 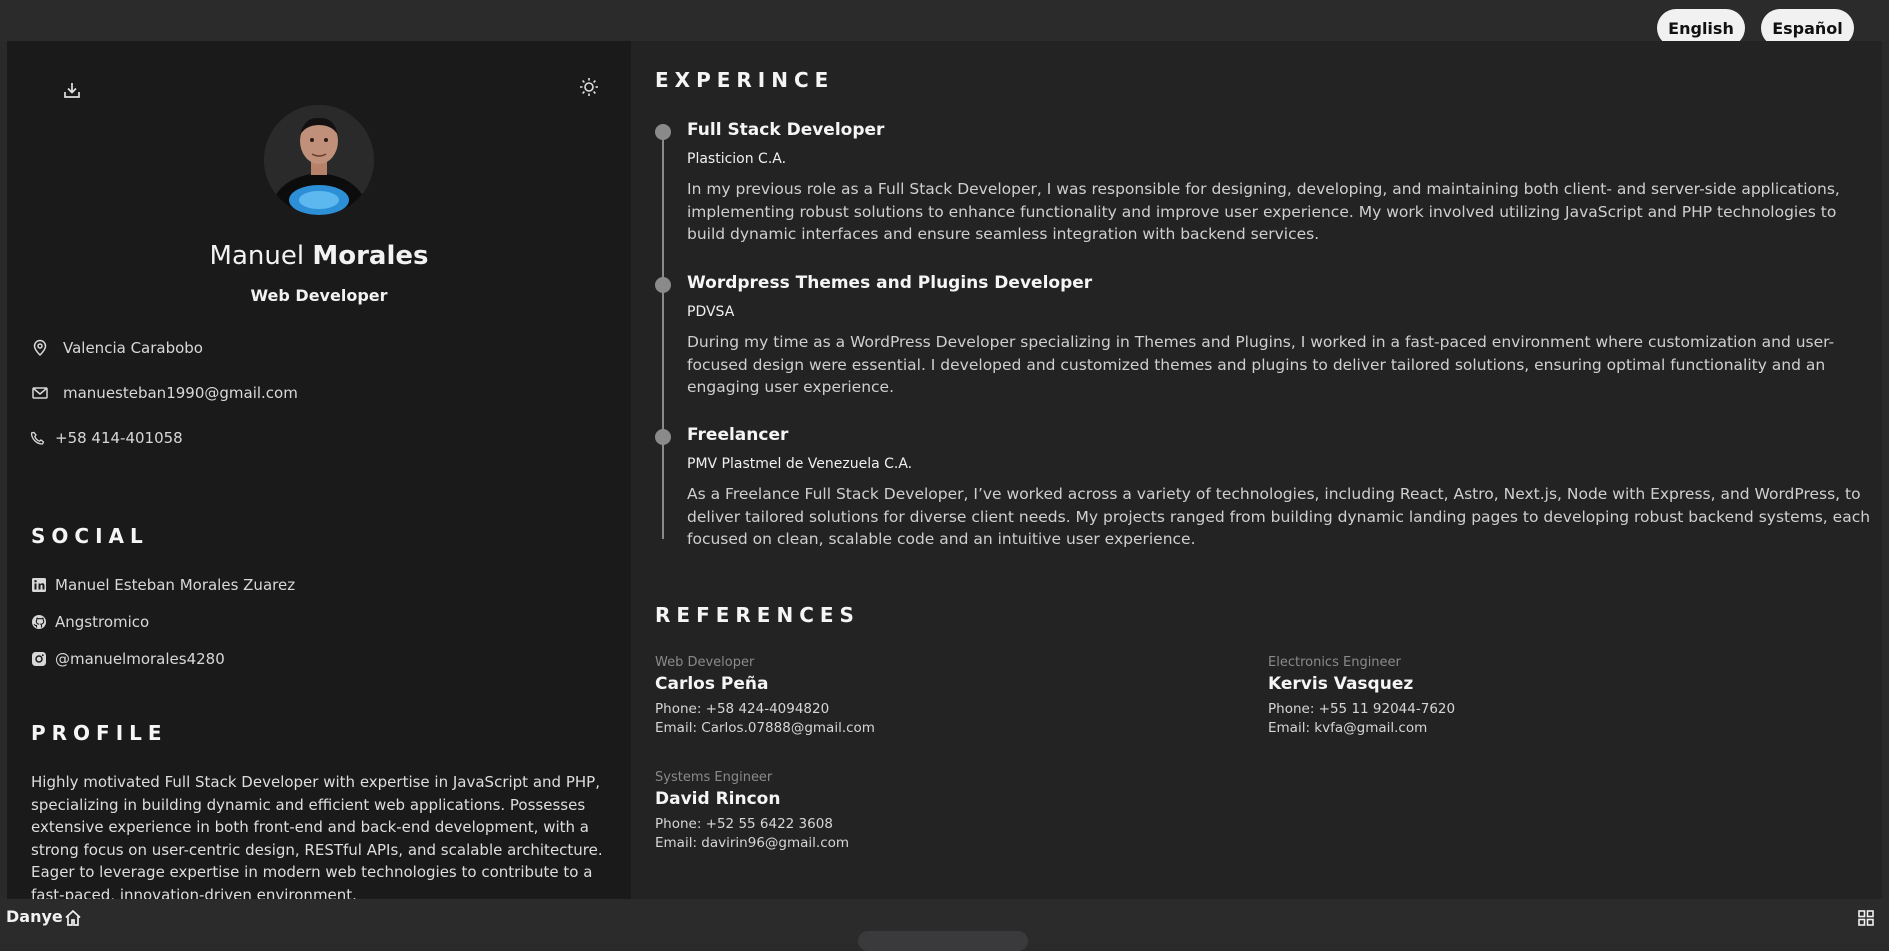 What do you see at coordinates (319, 160) in the screenshot?
I see `avatar` at bounding box center [319, 160].